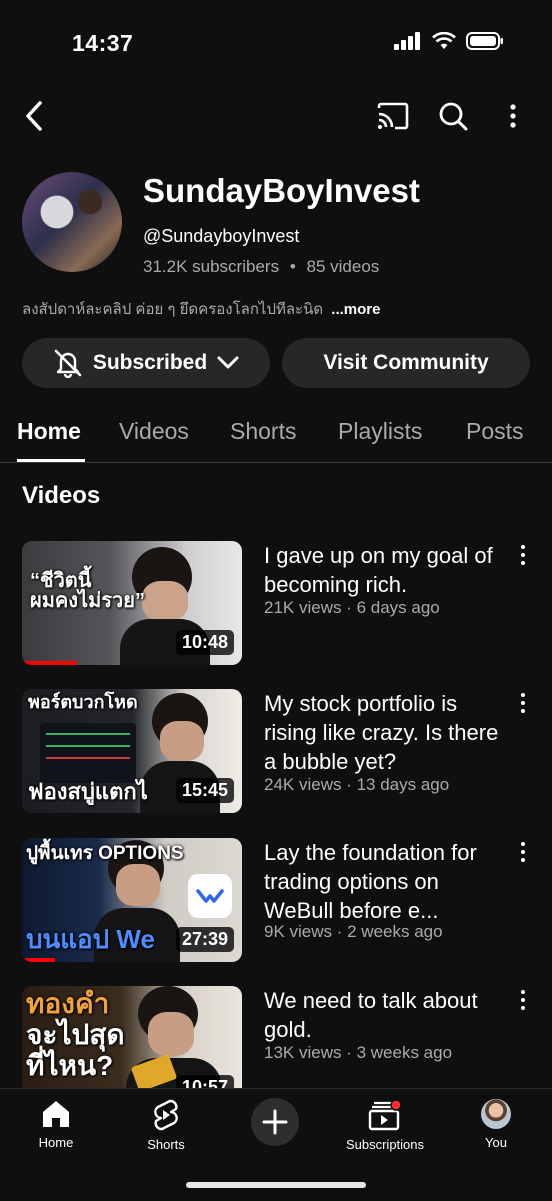  I want to click on tab-home: Home, so click(49, 431).